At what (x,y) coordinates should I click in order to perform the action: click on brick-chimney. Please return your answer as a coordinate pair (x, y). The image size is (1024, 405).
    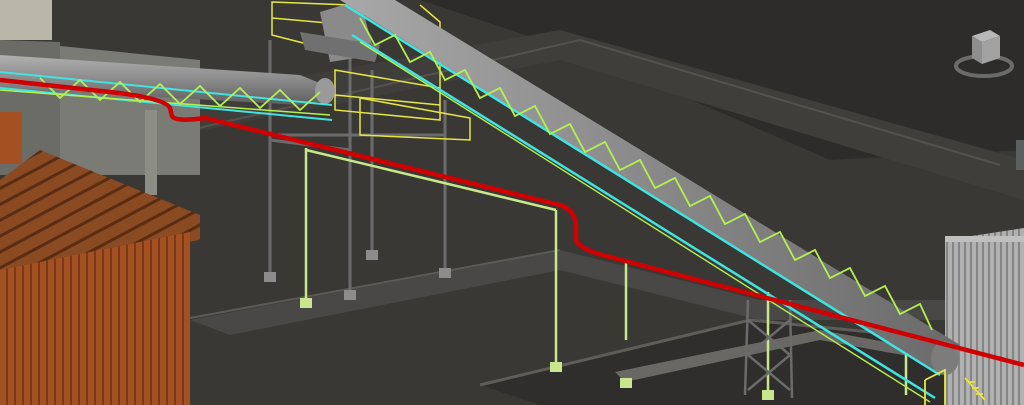
    Looking at the image, I should click on (11, 138).